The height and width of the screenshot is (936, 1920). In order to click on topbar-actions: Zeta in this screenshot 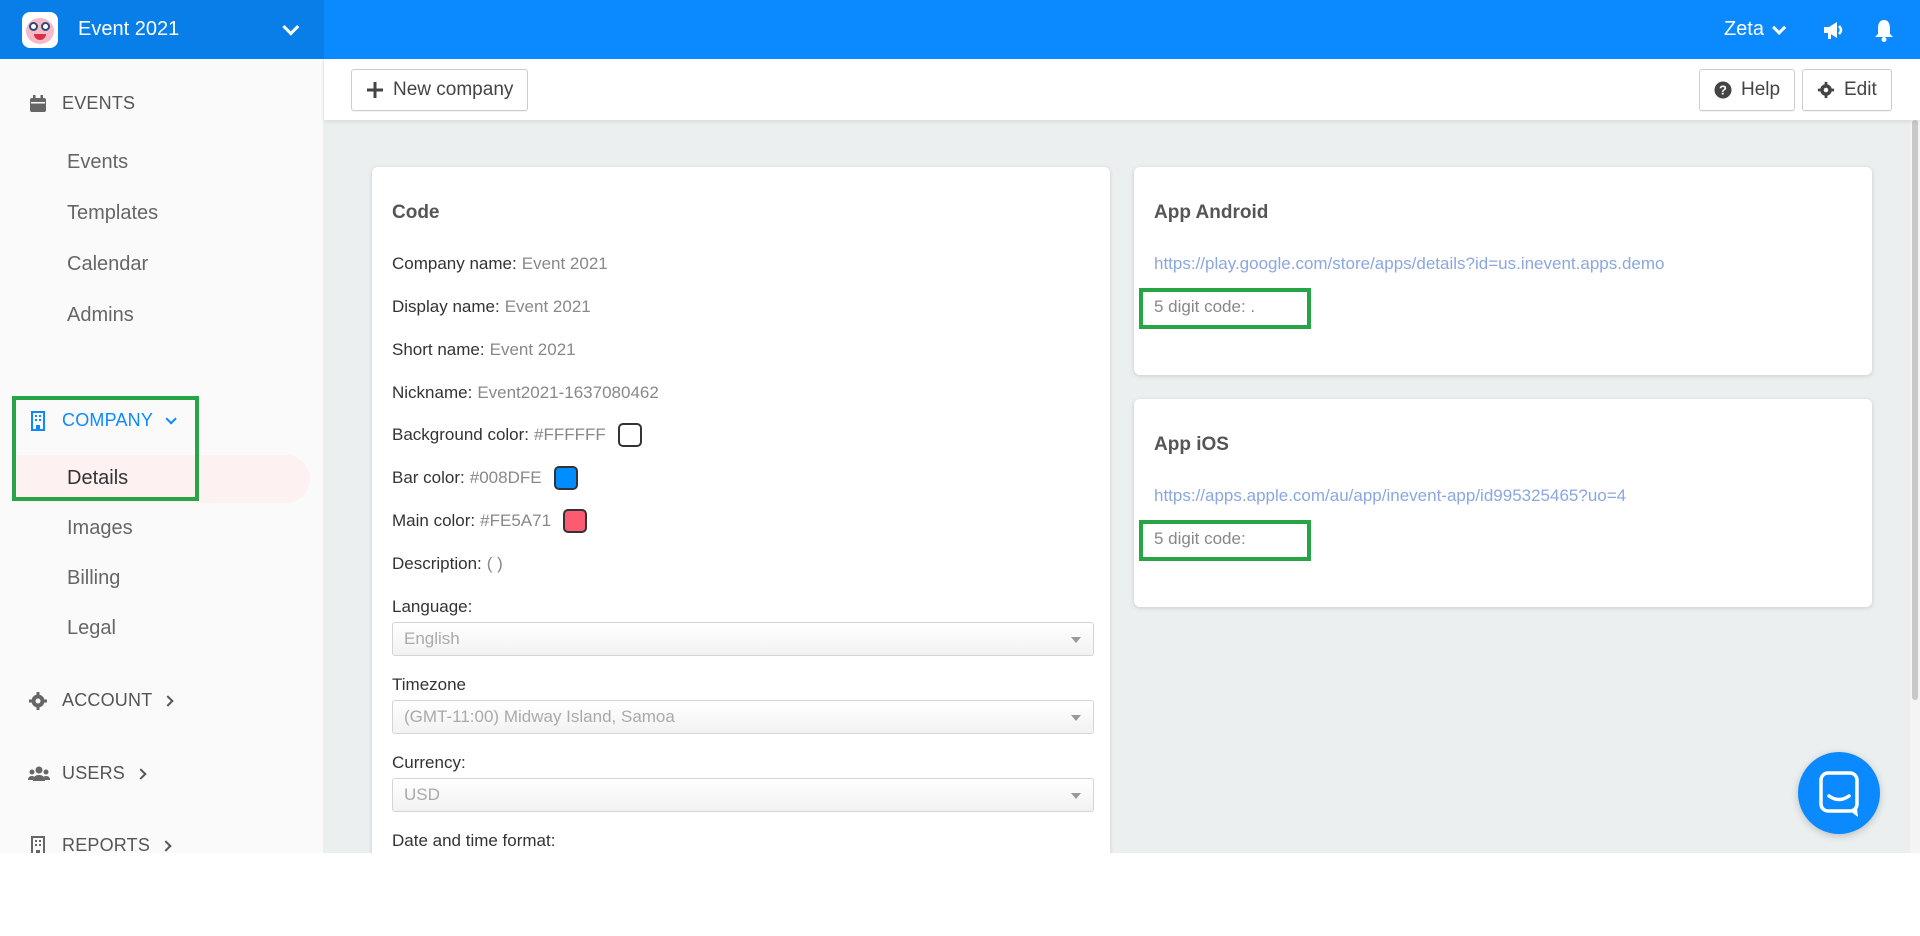, I will do `click(1822, 29)`.